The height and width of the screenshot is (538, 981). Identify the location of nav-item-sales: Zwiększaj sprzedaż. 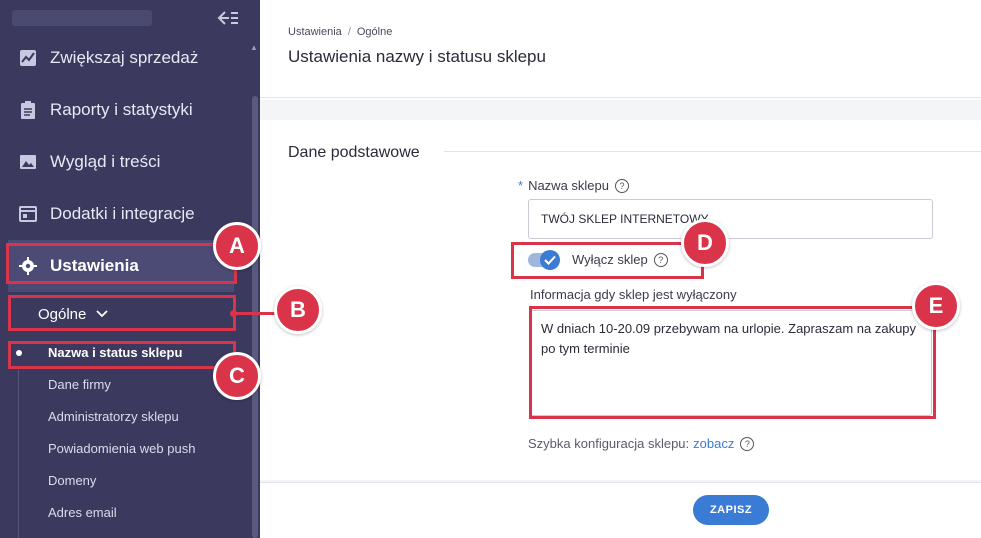
(125, 58).